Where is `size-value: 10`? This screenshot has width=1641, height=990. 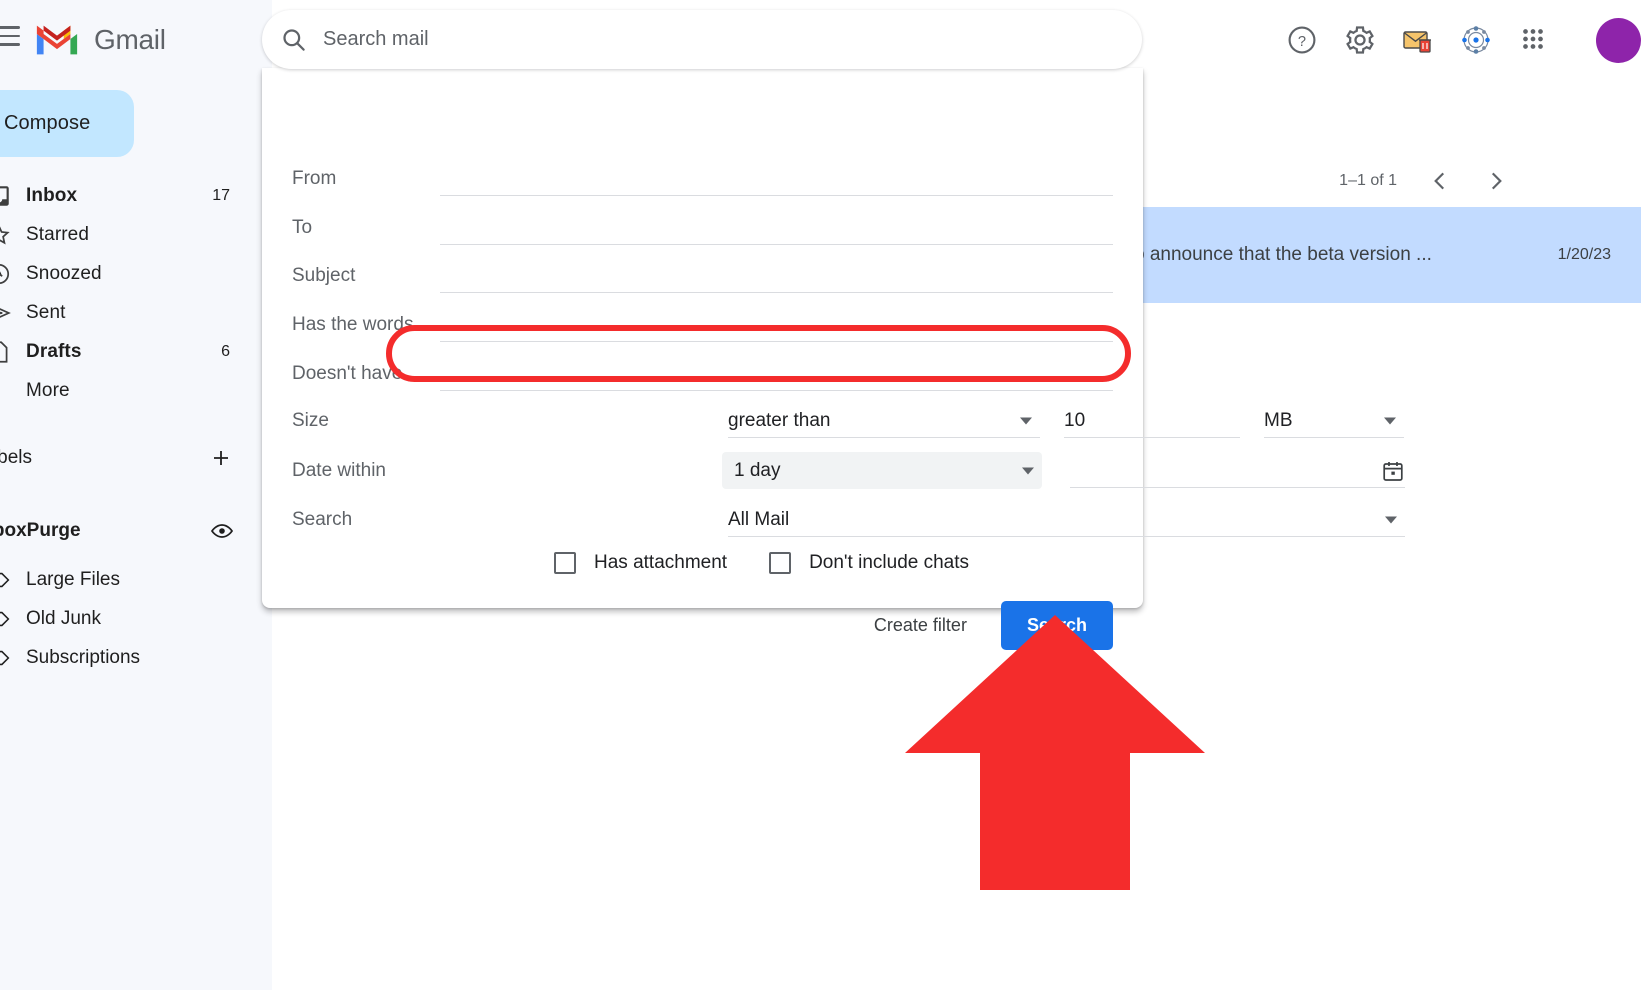 size-value: 10 is located at coordinates (1074, 421).